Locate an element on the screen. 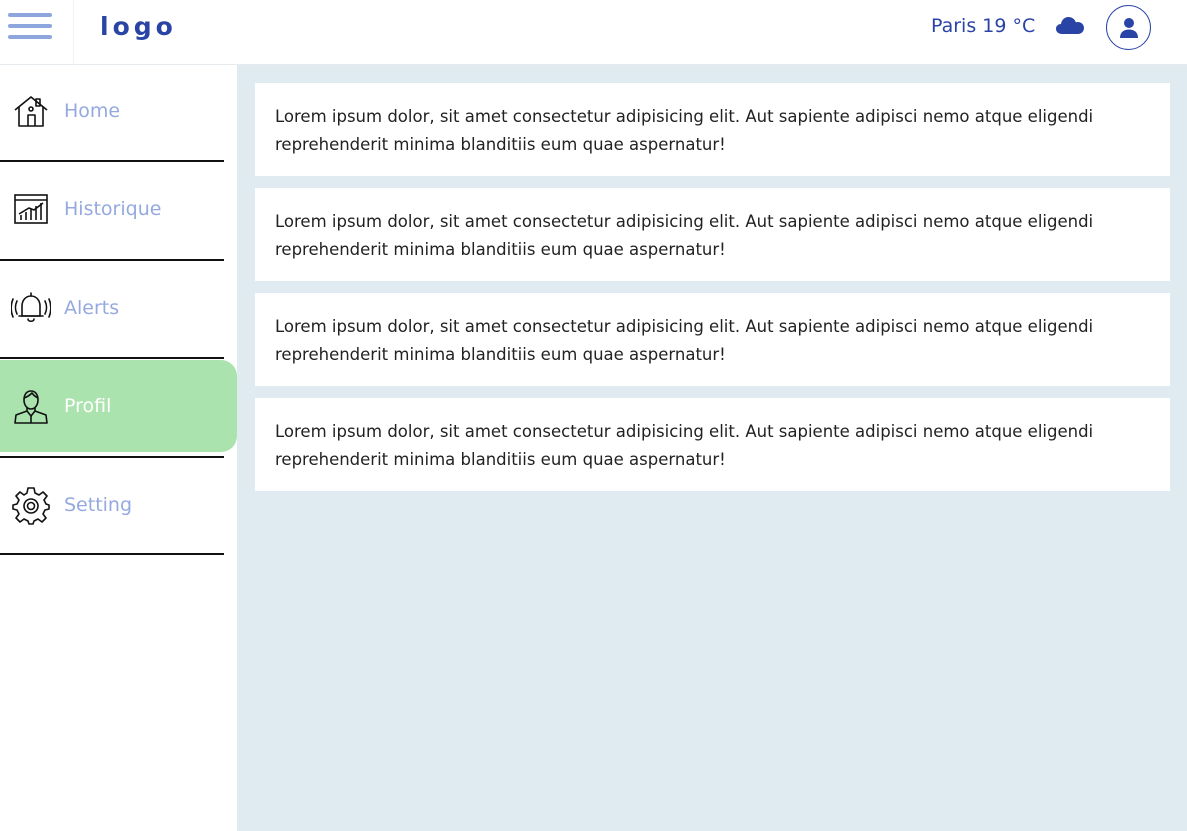 The image size is (1187, 831). weather-text: Paris 19 °C is located at coordinates (983, 26).